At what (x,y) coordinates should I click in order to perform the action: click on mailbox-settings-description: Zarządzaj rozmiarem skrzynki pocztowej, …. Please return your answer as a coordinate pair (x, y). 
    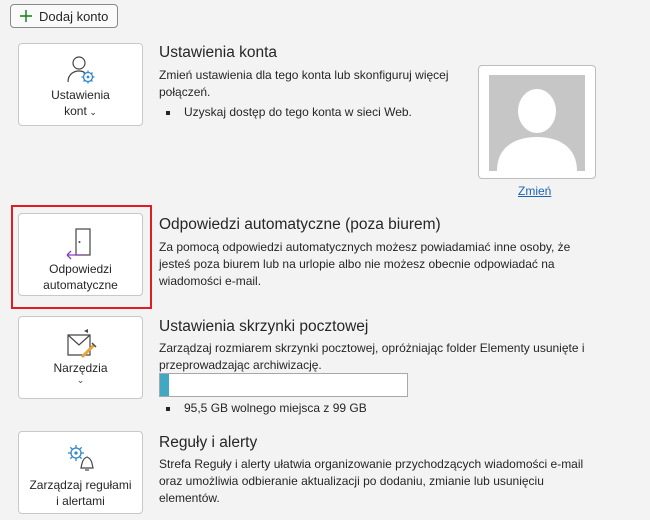
    Looking at the image, I should click on (372, 356).